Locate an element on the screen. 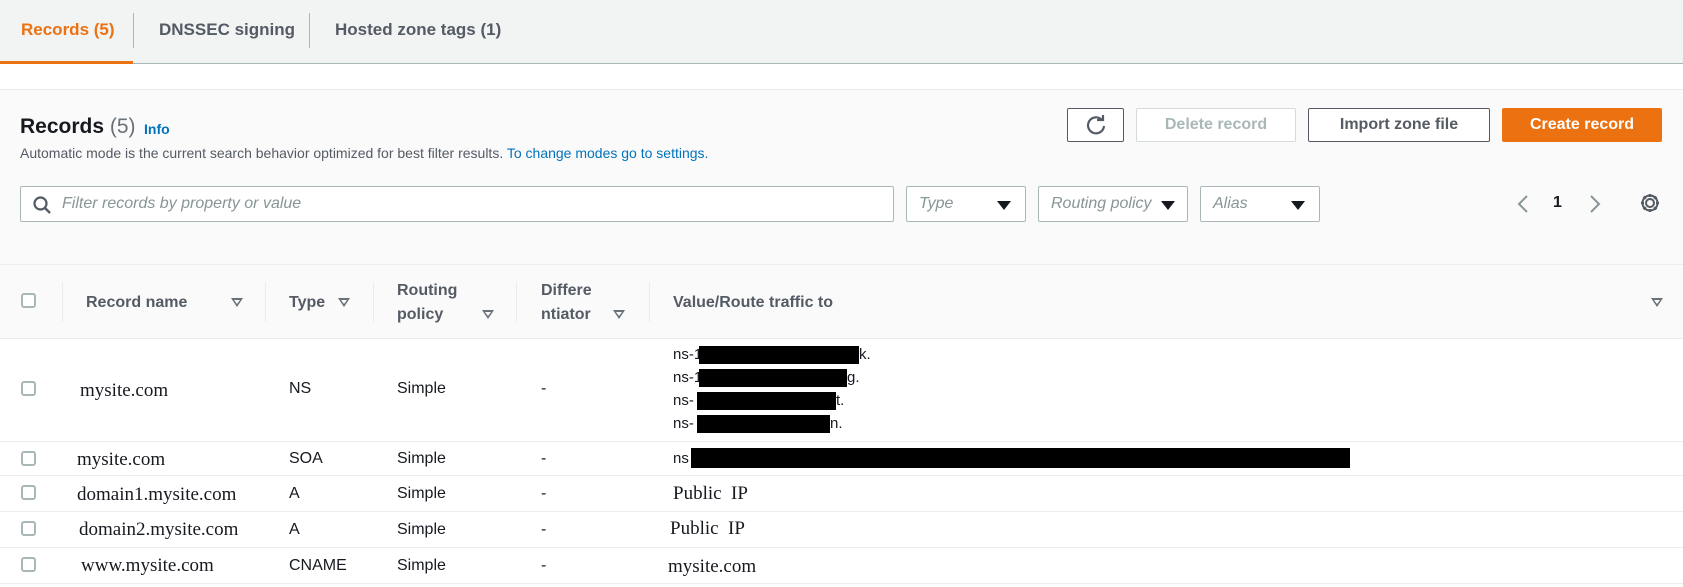 The image size is (1683, 587). column-header-record-name: Record name is located at coordinates (136, 303).